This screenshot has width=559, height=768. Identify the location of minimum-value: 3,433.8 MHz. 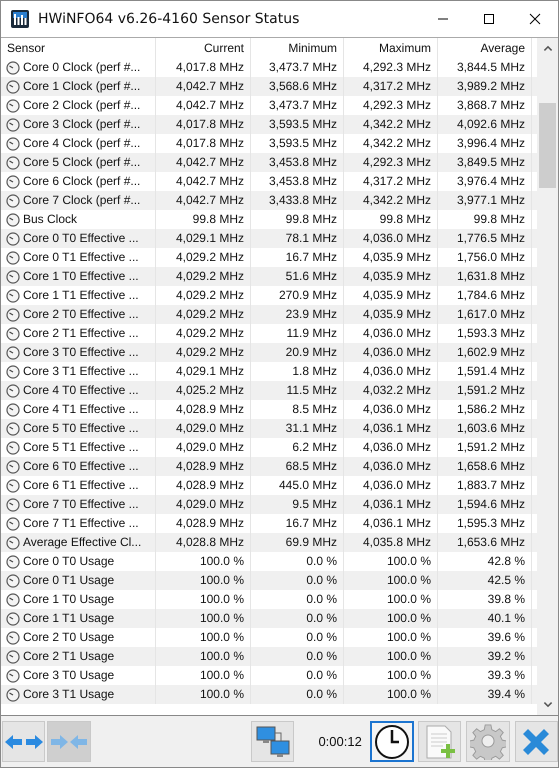
(297, 200).